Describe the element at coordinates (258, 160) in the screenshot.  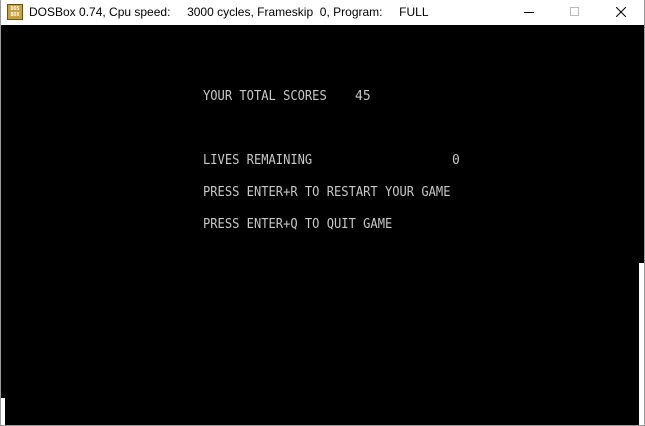
I see `lives-label: LIVES REMAINING` at that location.